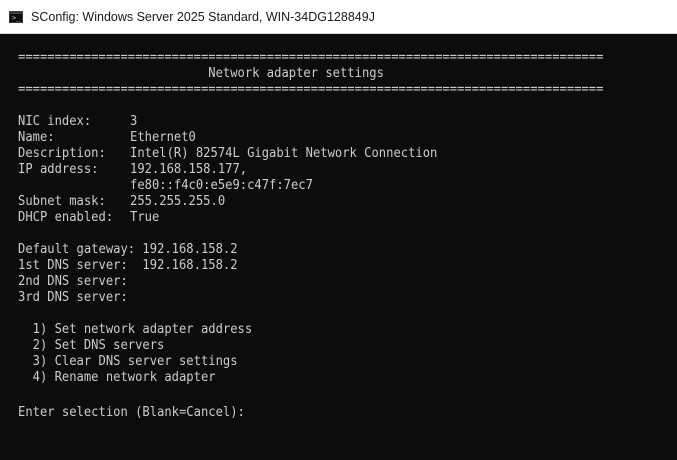  What do you see at coordinates (73, 281) in the screenshot?
I see `dns-server-2-line: 2nd DNS server:` at bounding box center [73, 281].